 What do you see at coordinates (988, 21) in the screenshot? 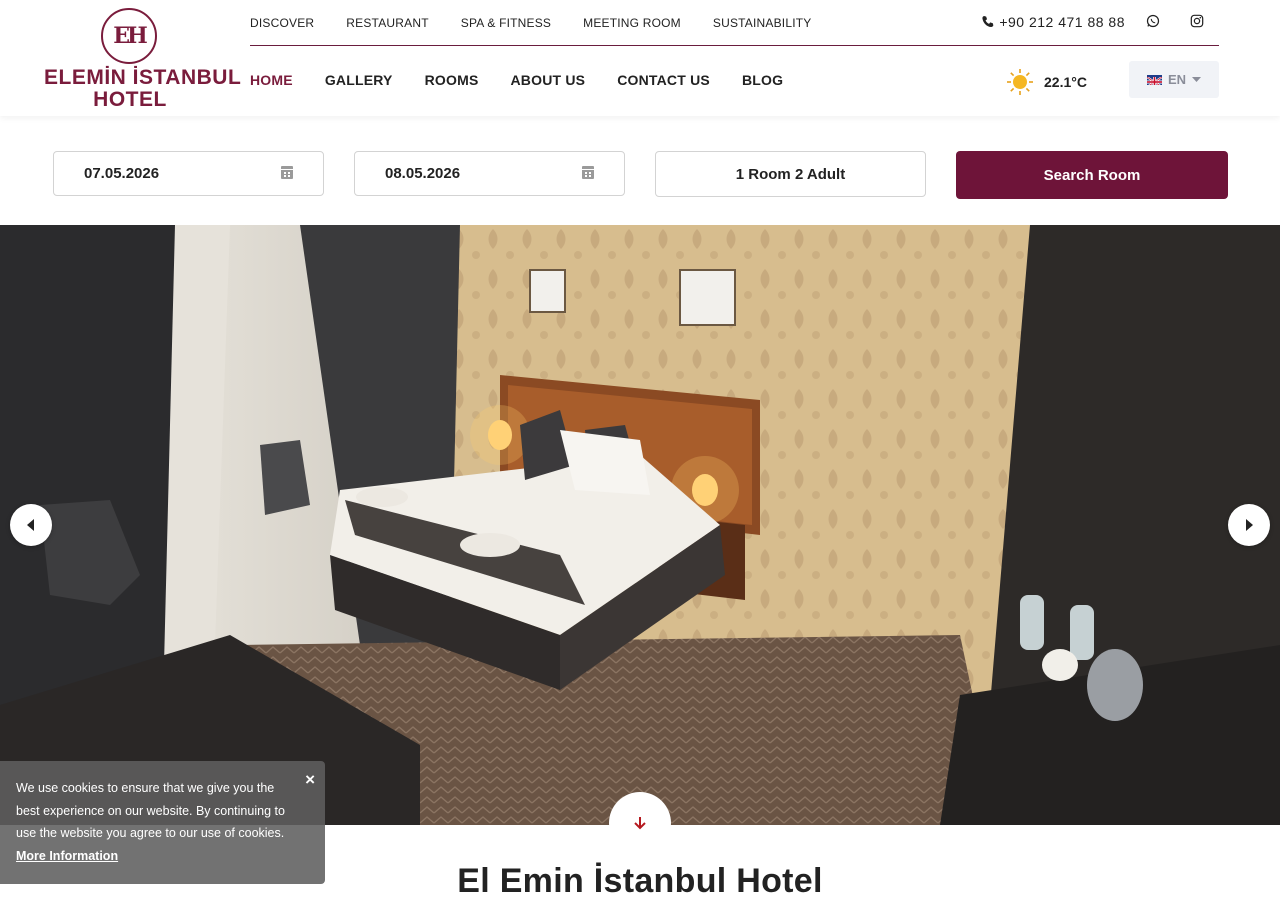
I see `phone-icon` at bounding box center [988, 21].